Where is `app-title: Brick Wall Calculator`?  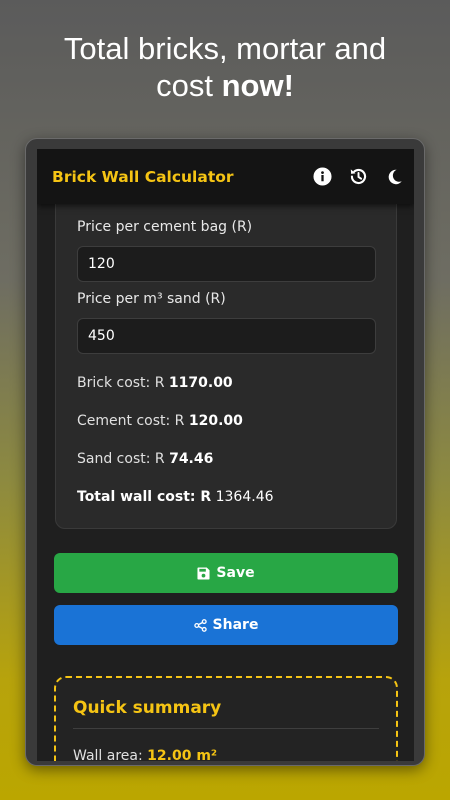
app-title: Brick Wall Calculator is located at coordinates (143, 176).